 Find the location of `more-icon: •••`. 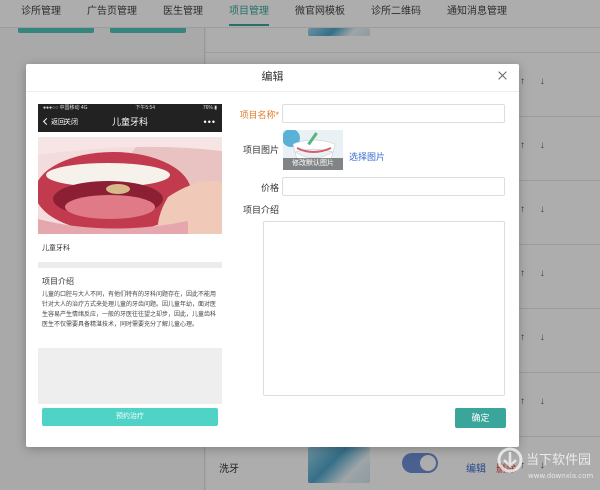

more-icon: ••• is located at coordinates (210, 122).